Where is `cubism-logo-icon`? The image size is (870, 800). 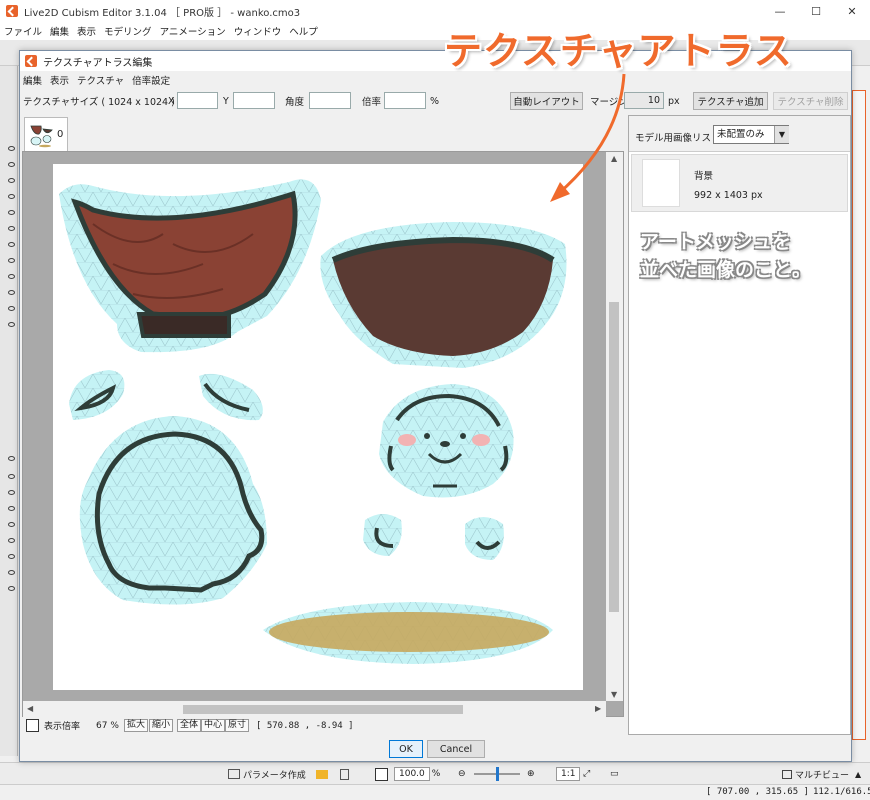
cubism-logo-icon is located at coordinates (31, 61).